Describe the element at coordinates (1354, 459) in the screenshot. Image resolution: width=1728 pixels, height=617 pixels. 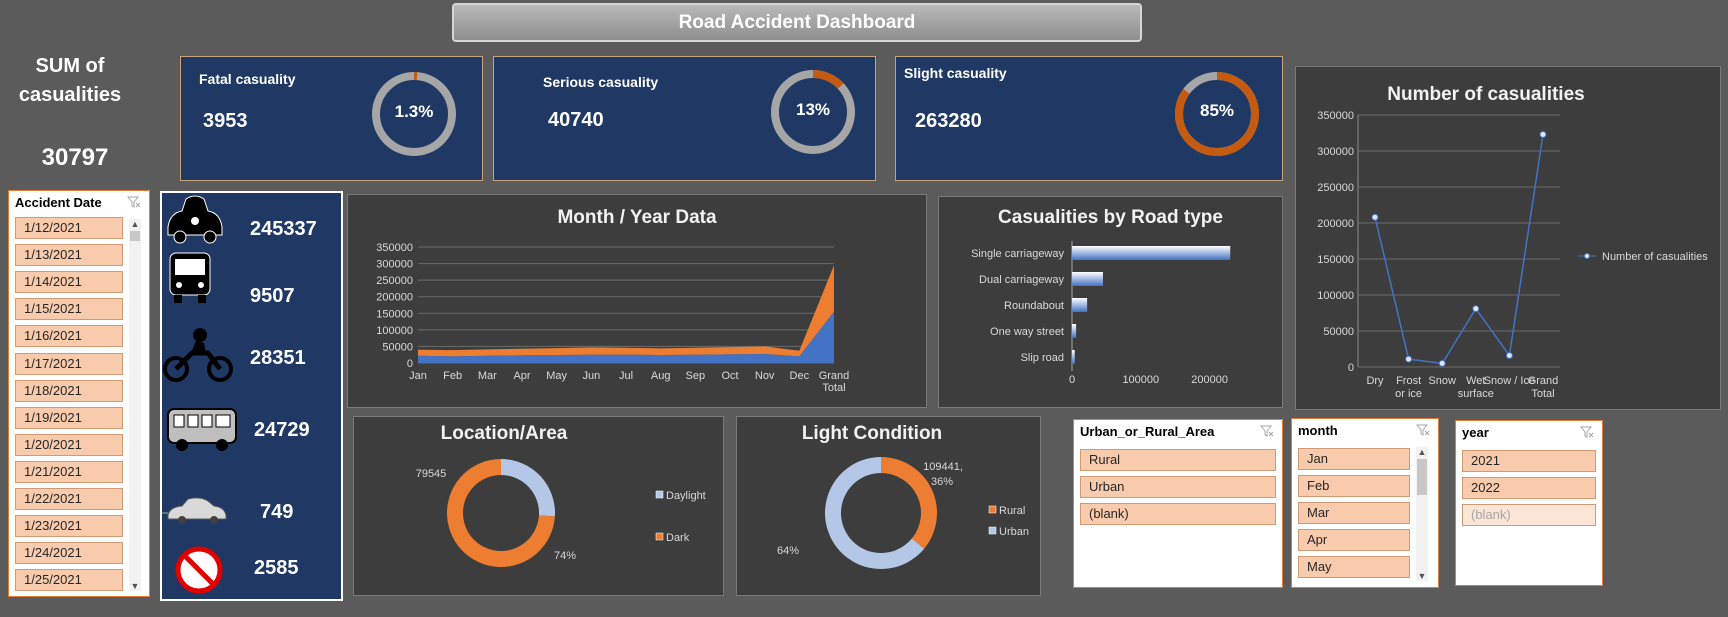
I see `slicer-item: Jan` at that location.